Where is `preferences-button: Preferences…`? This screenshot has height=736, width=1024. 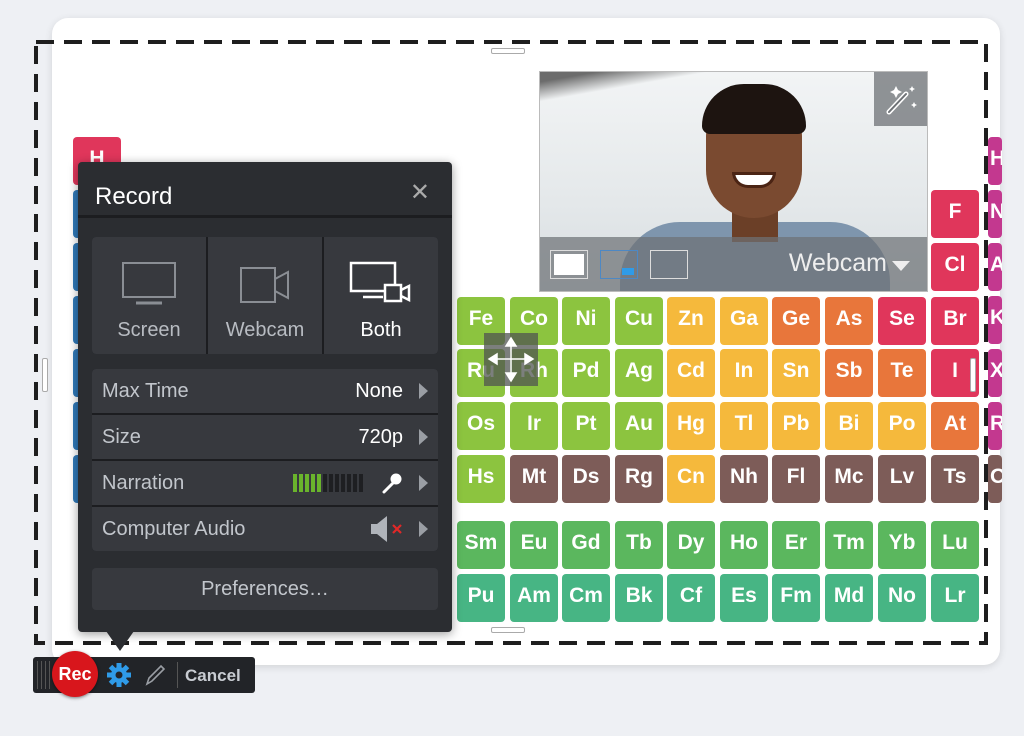
preferences-button: Preferences… is located at coordinates (265, 589).